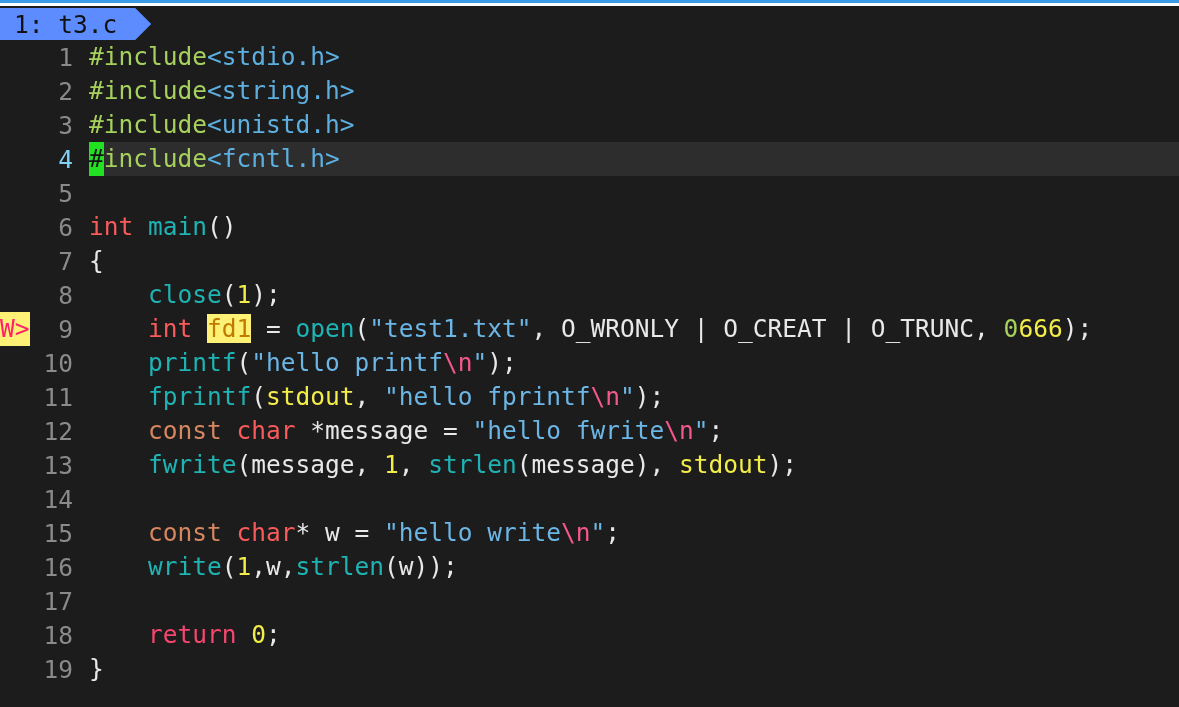 The image size is (1179, 707). I want to click on line-number: 18, so click(58, 635).